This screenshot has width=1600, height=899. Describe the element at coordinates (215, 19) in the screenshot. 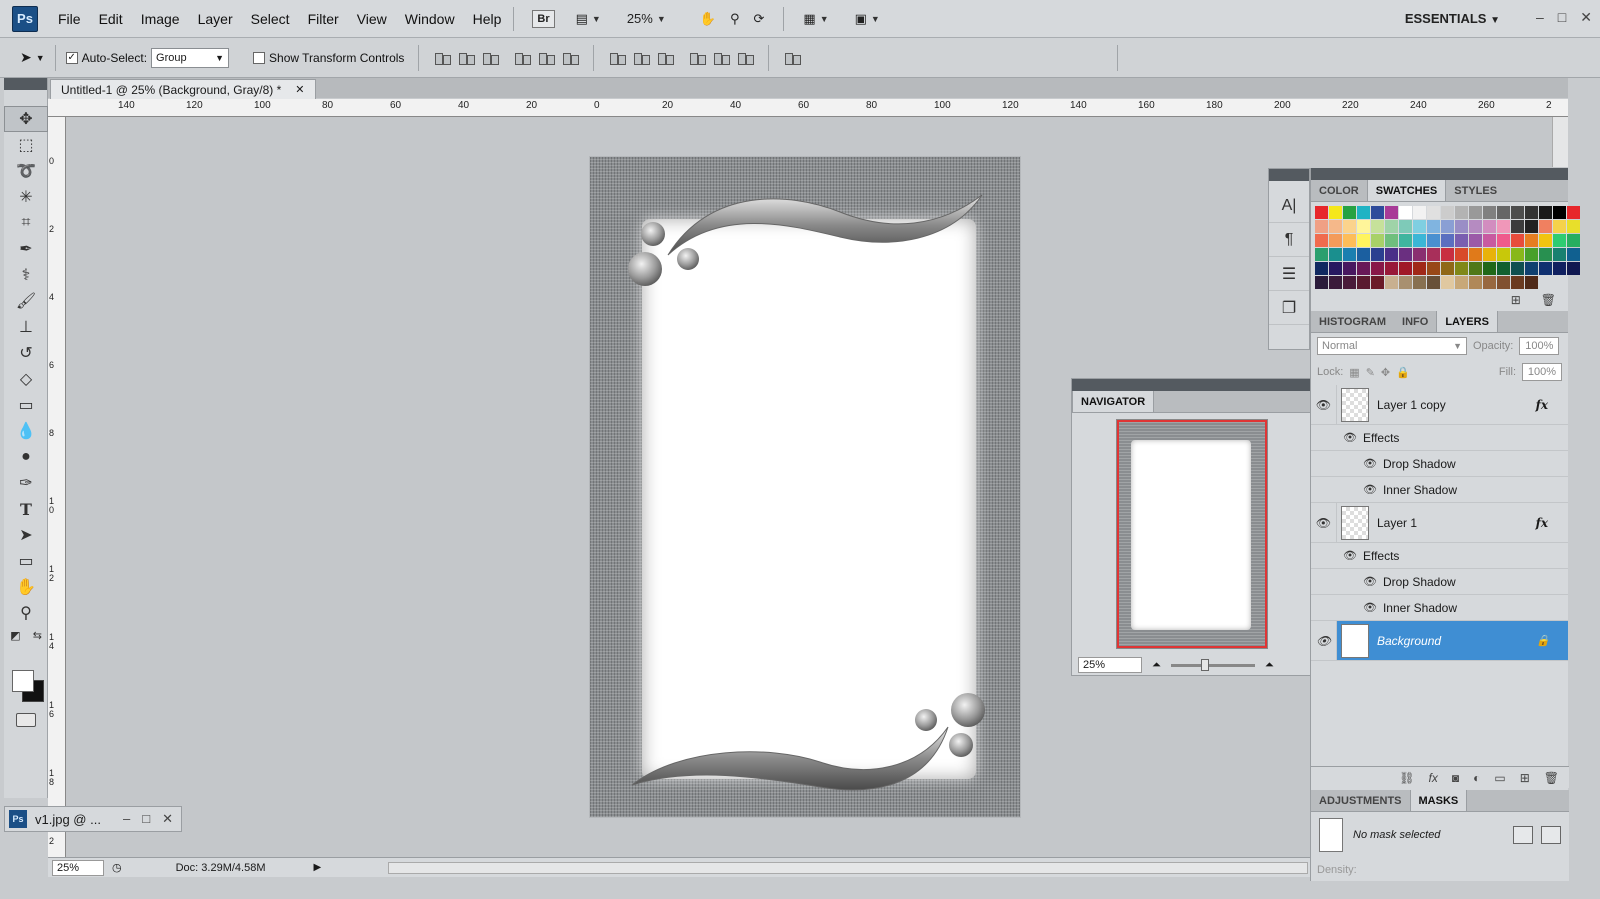

I see `menu-layer: Layer` at that location.